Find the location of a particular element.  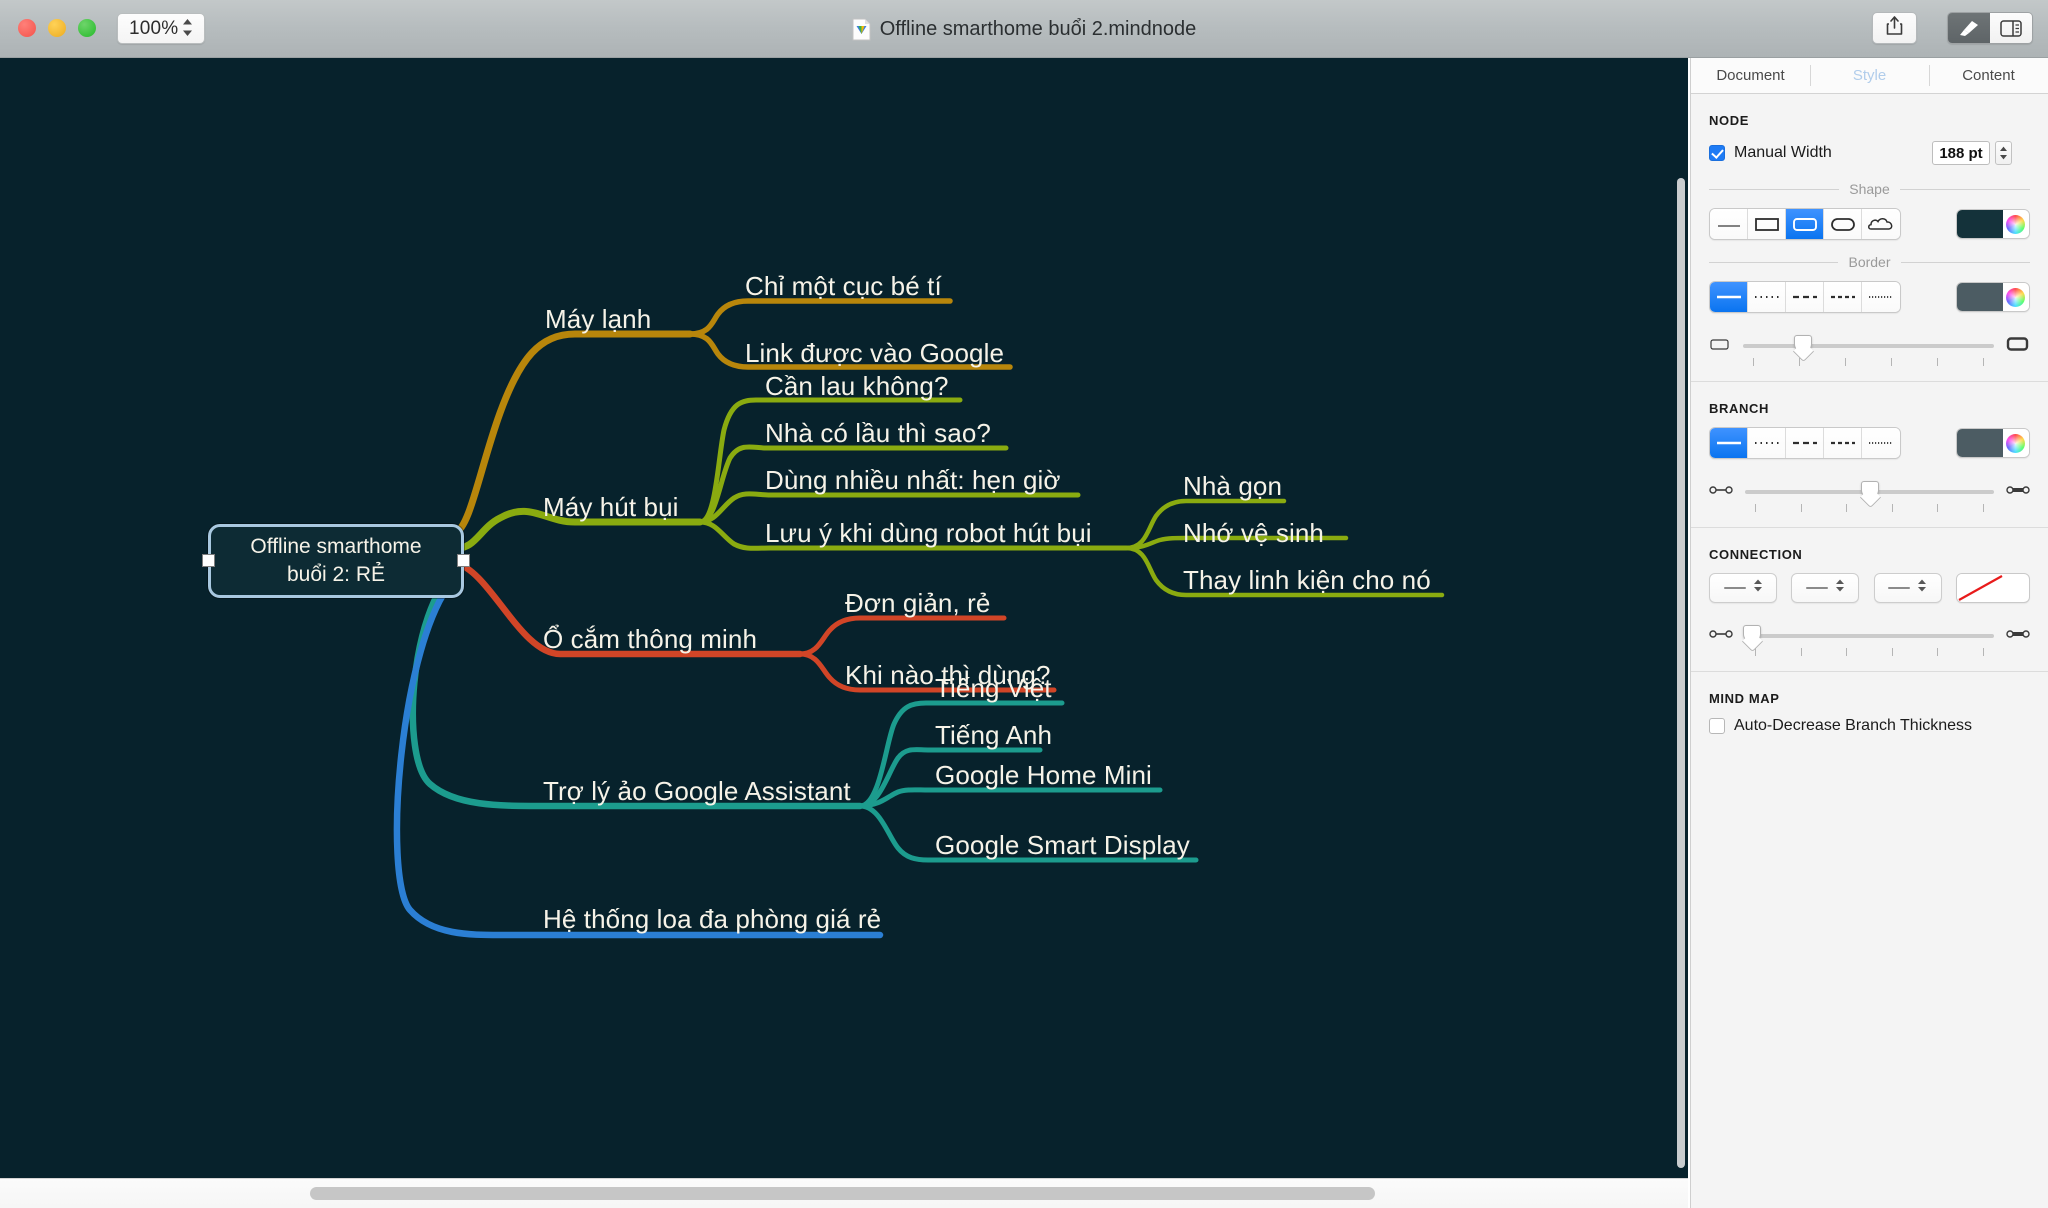

node-label-can-lau-khong: Cần lau không? is located at coordinates (857, 386).